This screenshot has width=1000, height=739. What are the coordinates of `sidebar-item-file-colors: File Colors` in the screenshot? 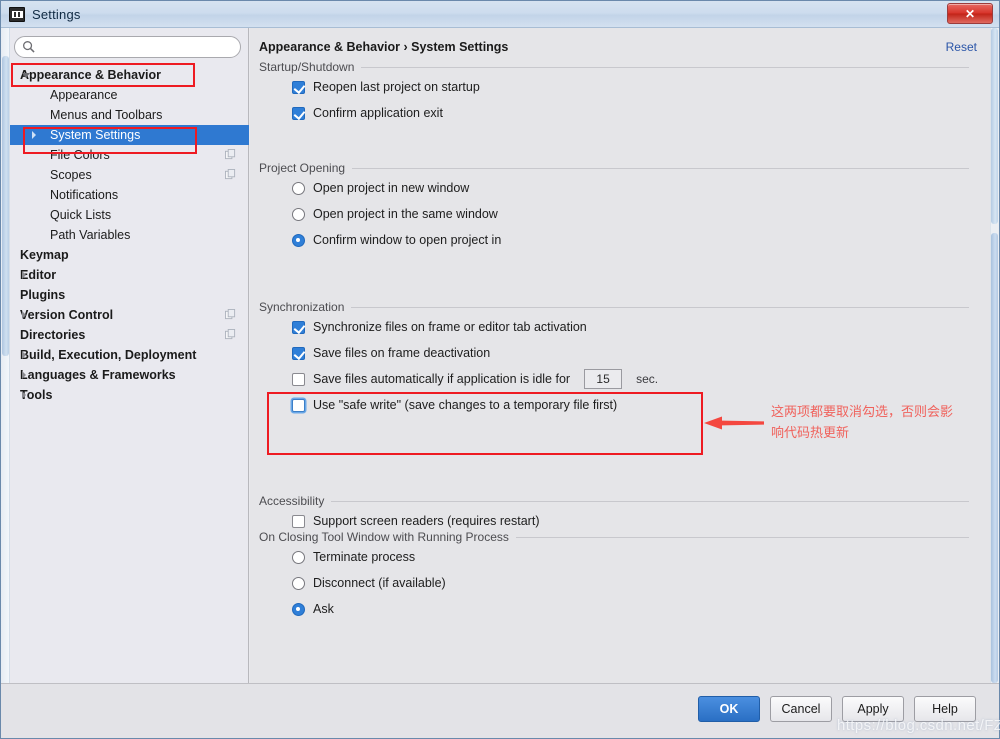 It's located at (129, 155).